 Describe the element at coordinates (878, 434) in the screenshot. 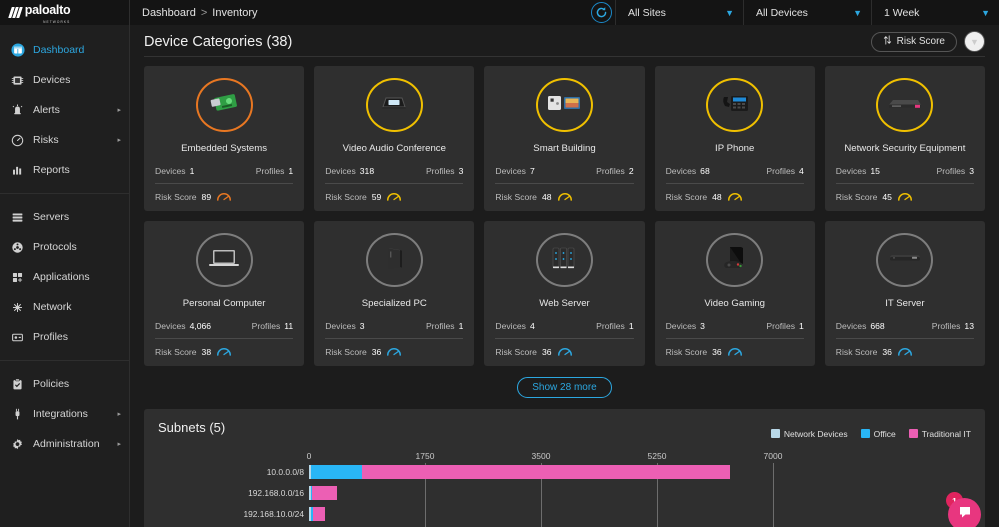

I see `legend-item: Office` at that location.